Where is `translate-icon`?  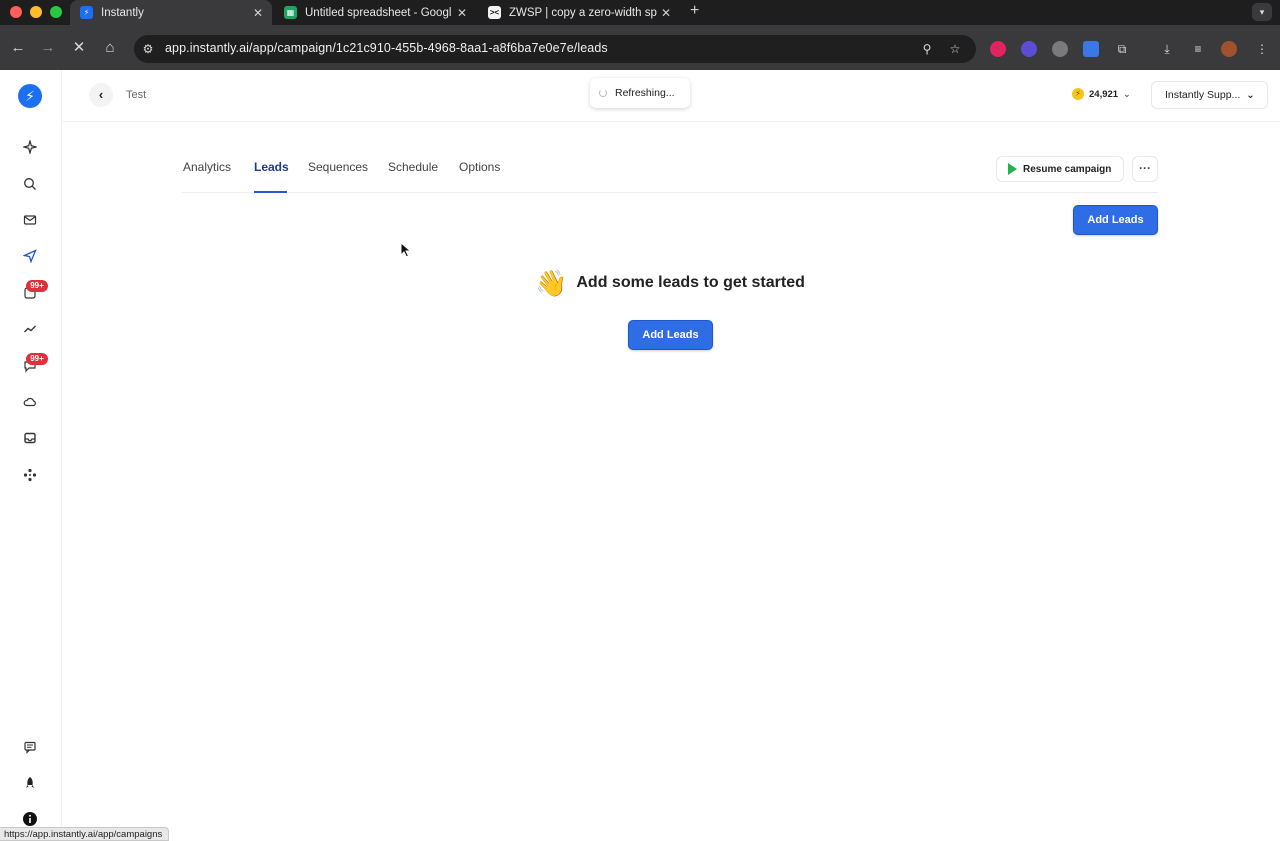 translate-icon is located at coordinates (1091, 49).